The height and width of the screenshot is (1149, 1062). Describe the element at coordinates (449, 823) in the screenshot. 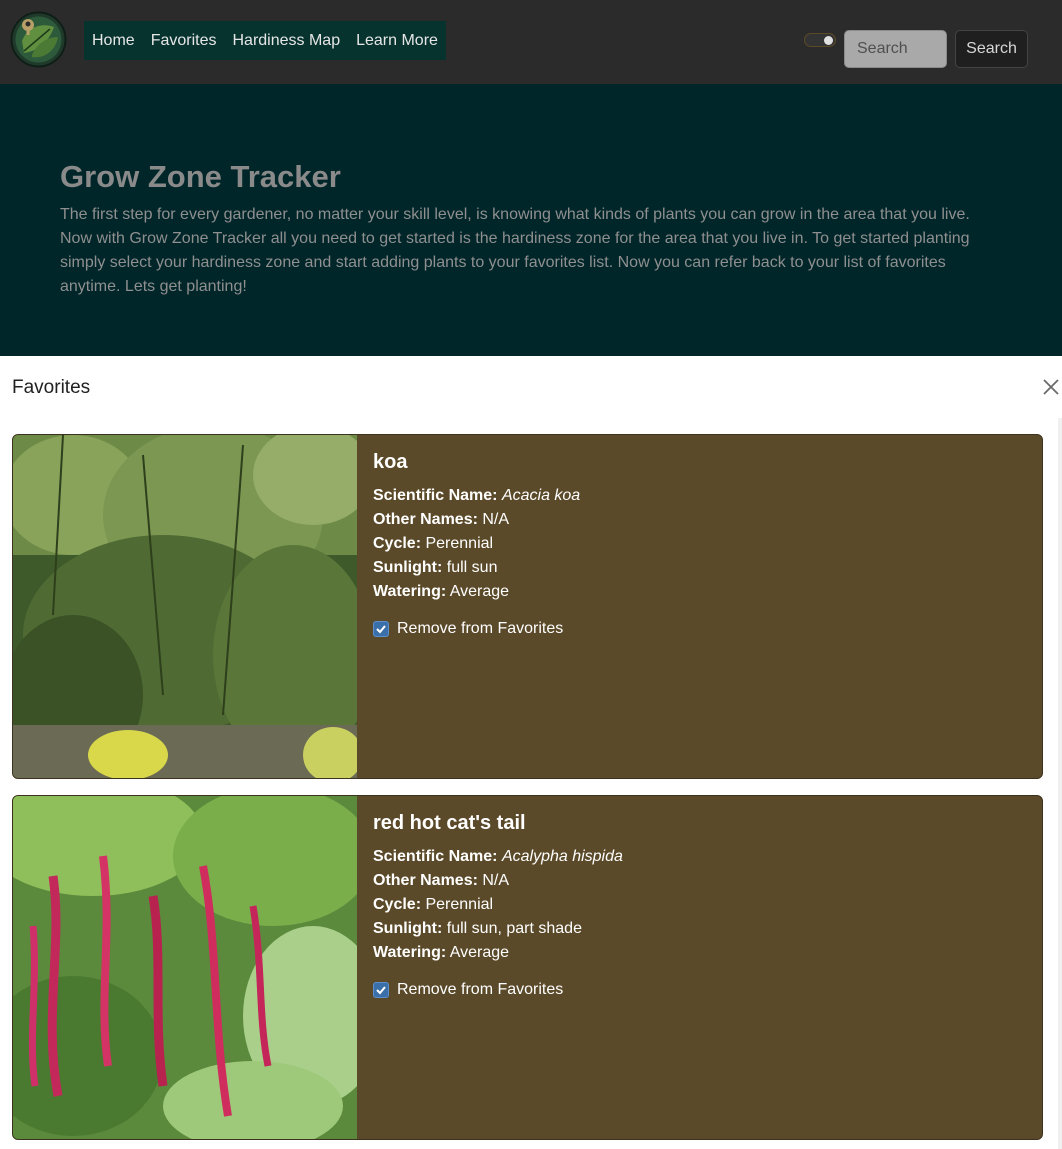

I see `plant-name: red hot cat's tail` at that location.